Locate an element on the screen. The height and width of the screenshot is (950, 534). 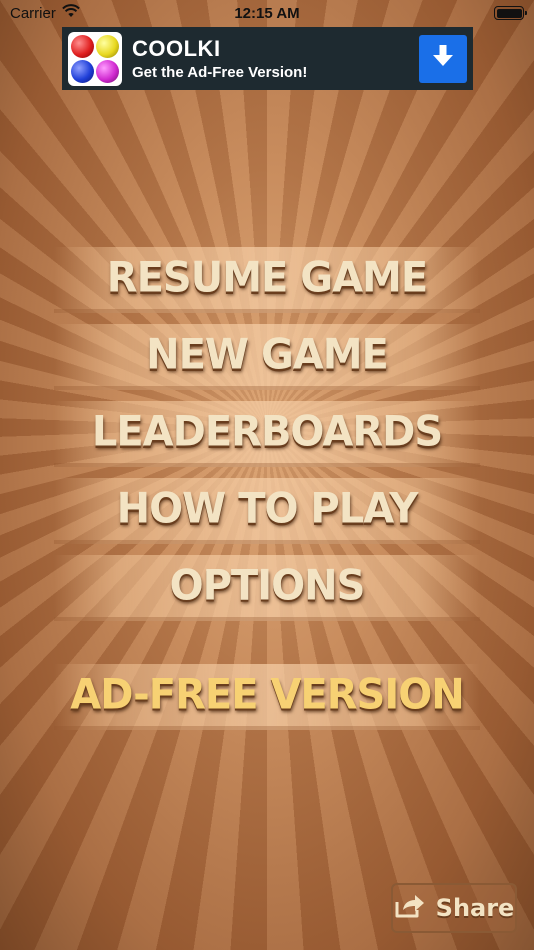
leaderboards-button: LEADERBOARDS is located at coordinates (267, 434).